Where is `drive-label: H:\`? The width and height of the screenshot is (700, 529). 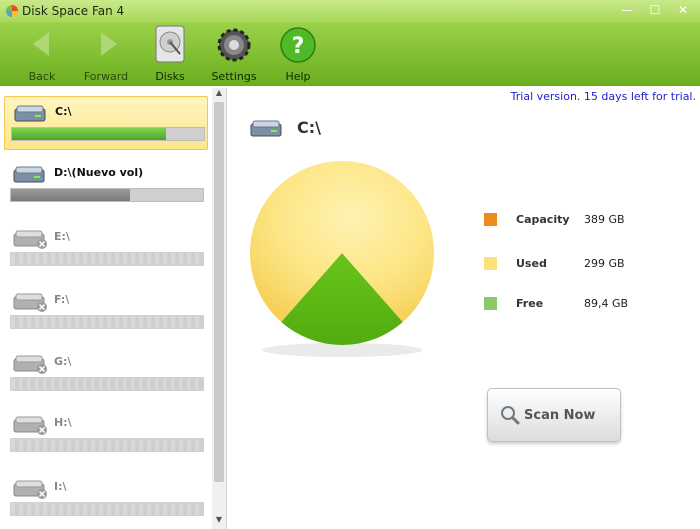 drive-label: H:\ is located at coordinates (63, 422).